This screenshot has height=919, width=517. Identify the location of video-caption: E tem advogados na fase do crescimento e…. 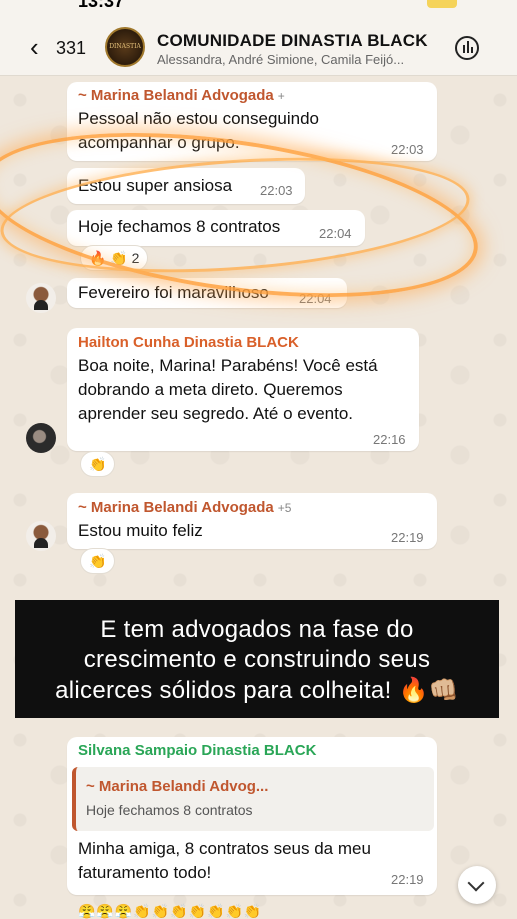
(257, 659).